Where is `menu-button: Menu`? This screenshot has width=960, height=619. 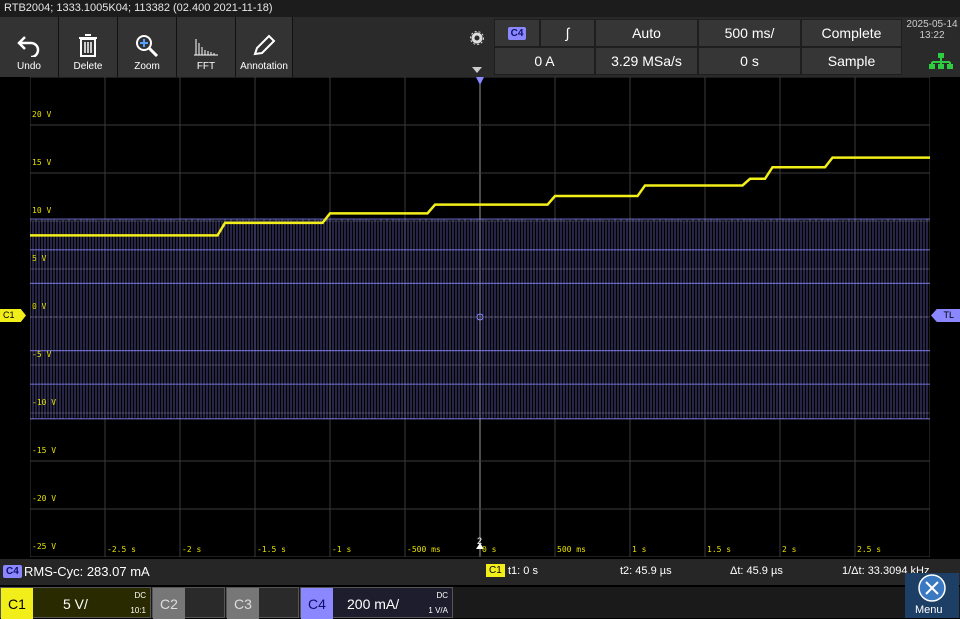
menu-button: Menu is located at coordinates (932, 595).